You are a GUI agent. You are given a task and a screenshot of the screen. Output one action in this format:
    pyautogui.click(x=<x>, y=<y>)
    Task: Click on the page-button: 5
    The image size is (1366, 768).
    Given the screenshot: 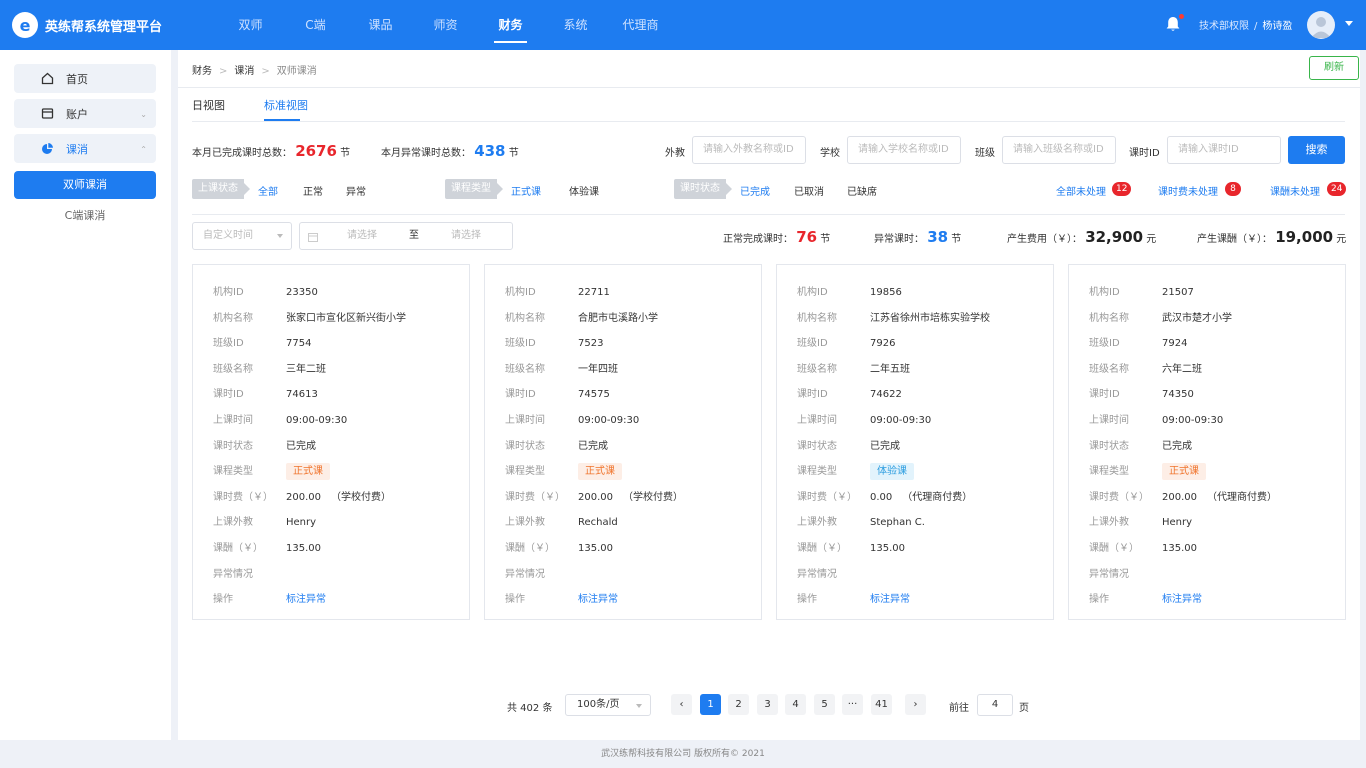 What is the action you would take?
    pyautogui.click(x=824, y=704)
    